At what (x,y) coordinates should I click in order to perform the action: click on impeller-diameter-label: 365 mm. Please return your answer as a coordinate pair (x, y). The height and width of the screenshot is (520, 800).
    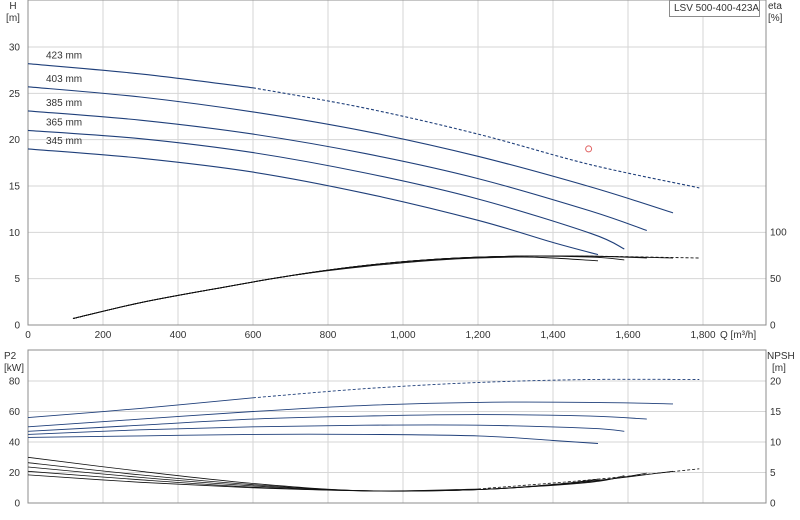
    Looking at the image, I should click on (64, 122).